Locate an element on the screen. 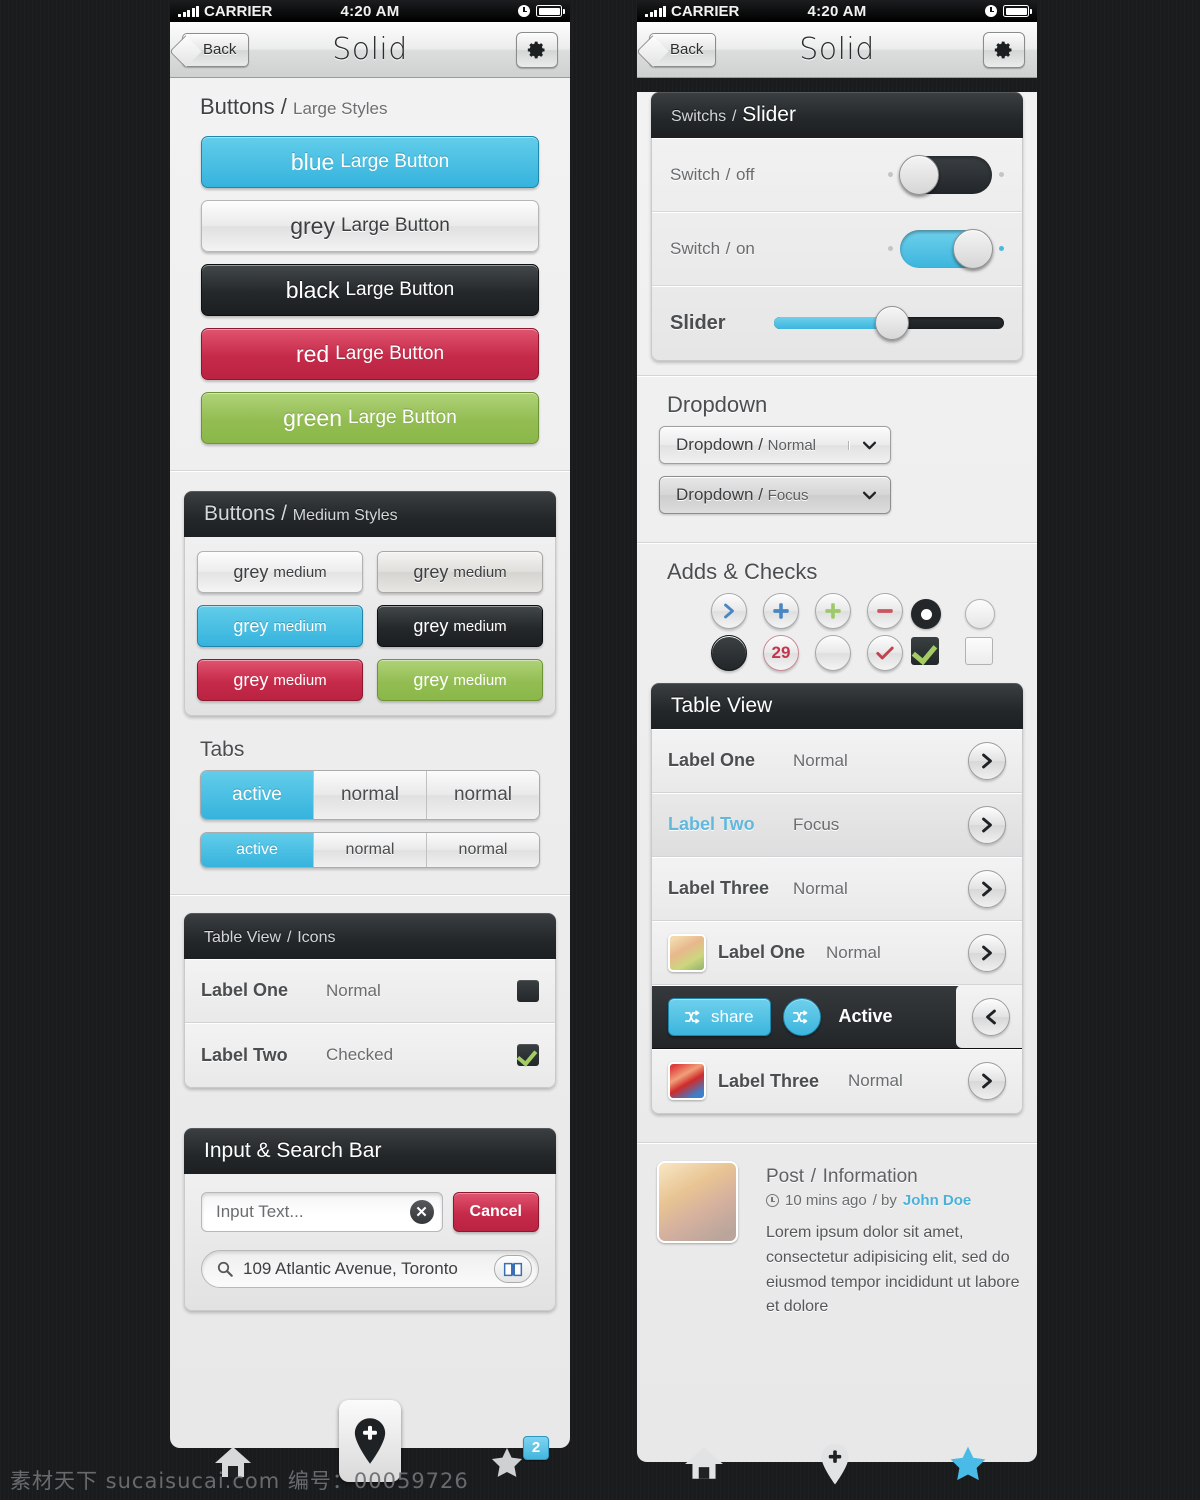  unchecked-checkbox-icon is located at coordinates (528, 990).